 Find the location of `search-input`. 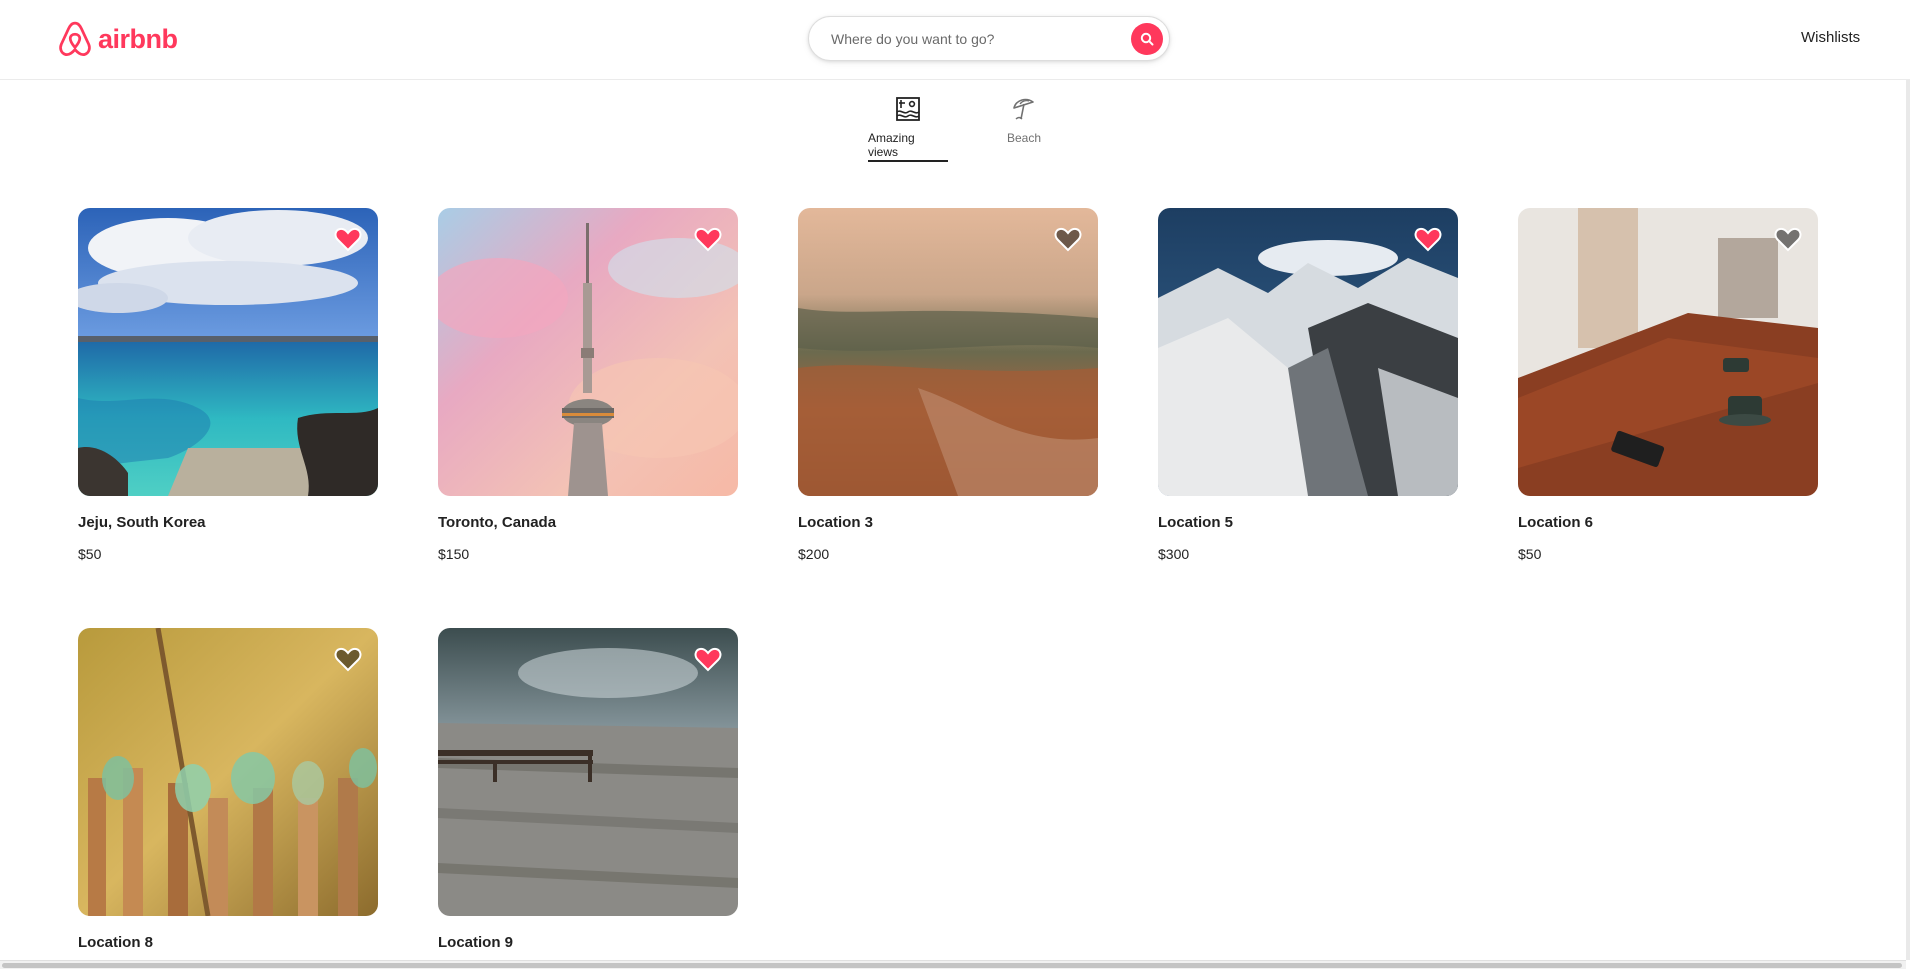

search-input is located at coordinates (981, 38).